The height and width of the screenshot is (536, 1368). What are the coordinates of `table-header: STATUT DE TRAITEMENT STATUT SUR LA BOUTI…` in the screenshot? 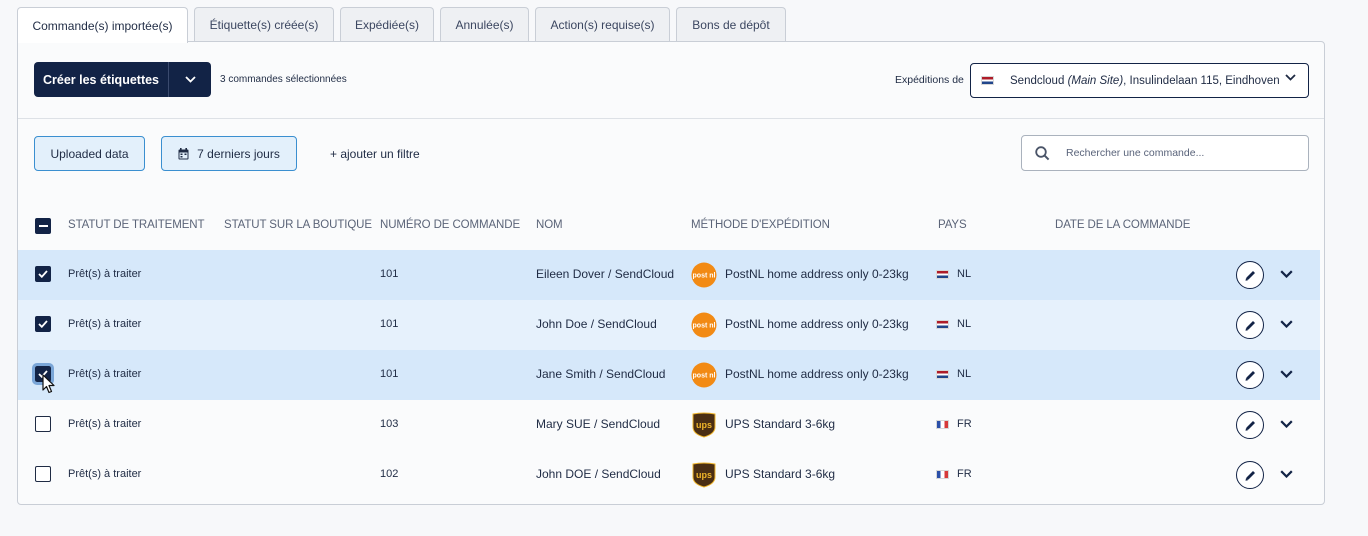 It's located at (671, 227).